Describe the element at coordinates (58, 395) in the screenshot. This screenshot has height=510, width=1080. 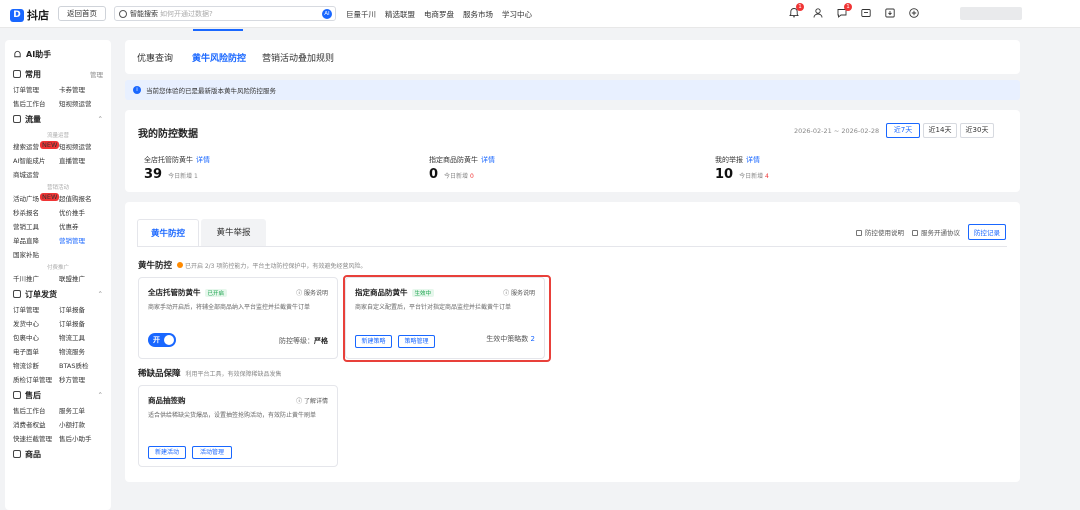
I see `section-aftersale: 售后 ⌃` at that location.